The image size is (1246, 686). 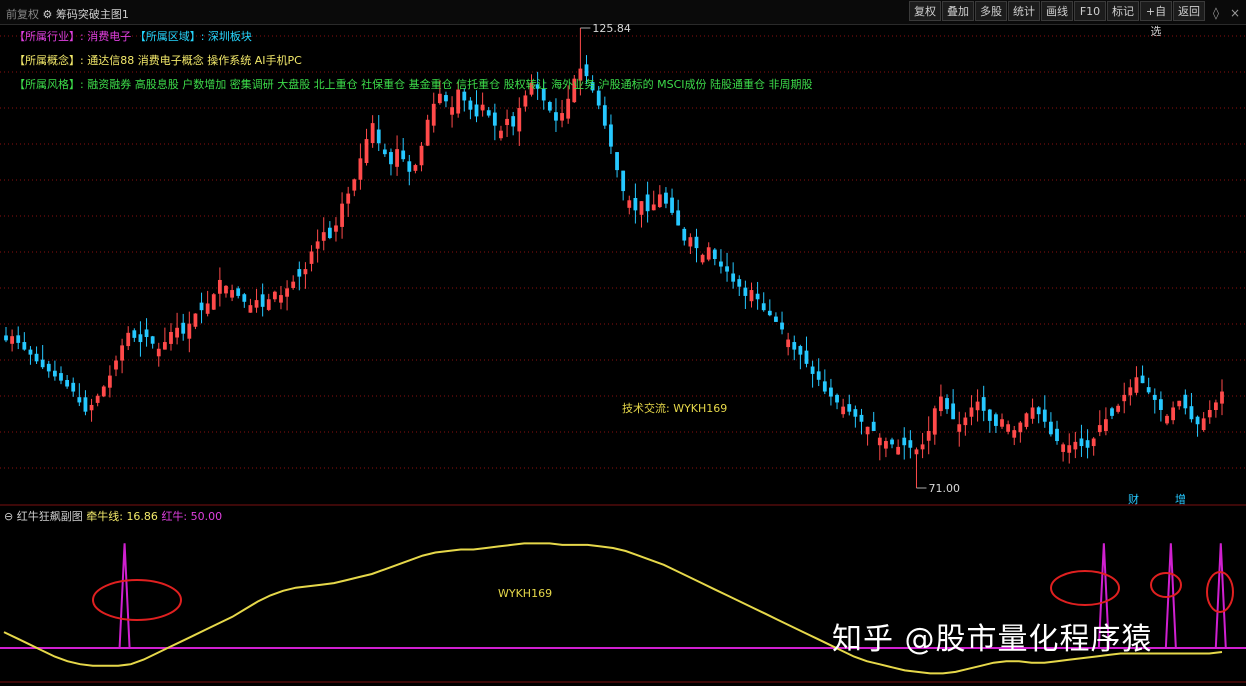 I want to click on info-row-0-text-3: 深圳板块, so click(x=229, y=36).